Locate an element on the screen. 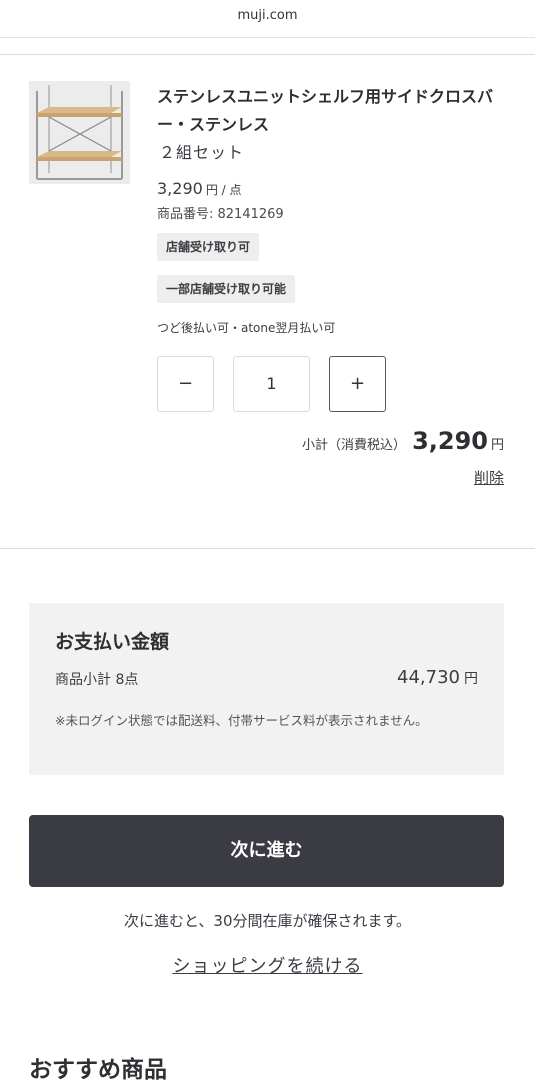  quantity-increase-button: + is located at coordinates (357, 384).